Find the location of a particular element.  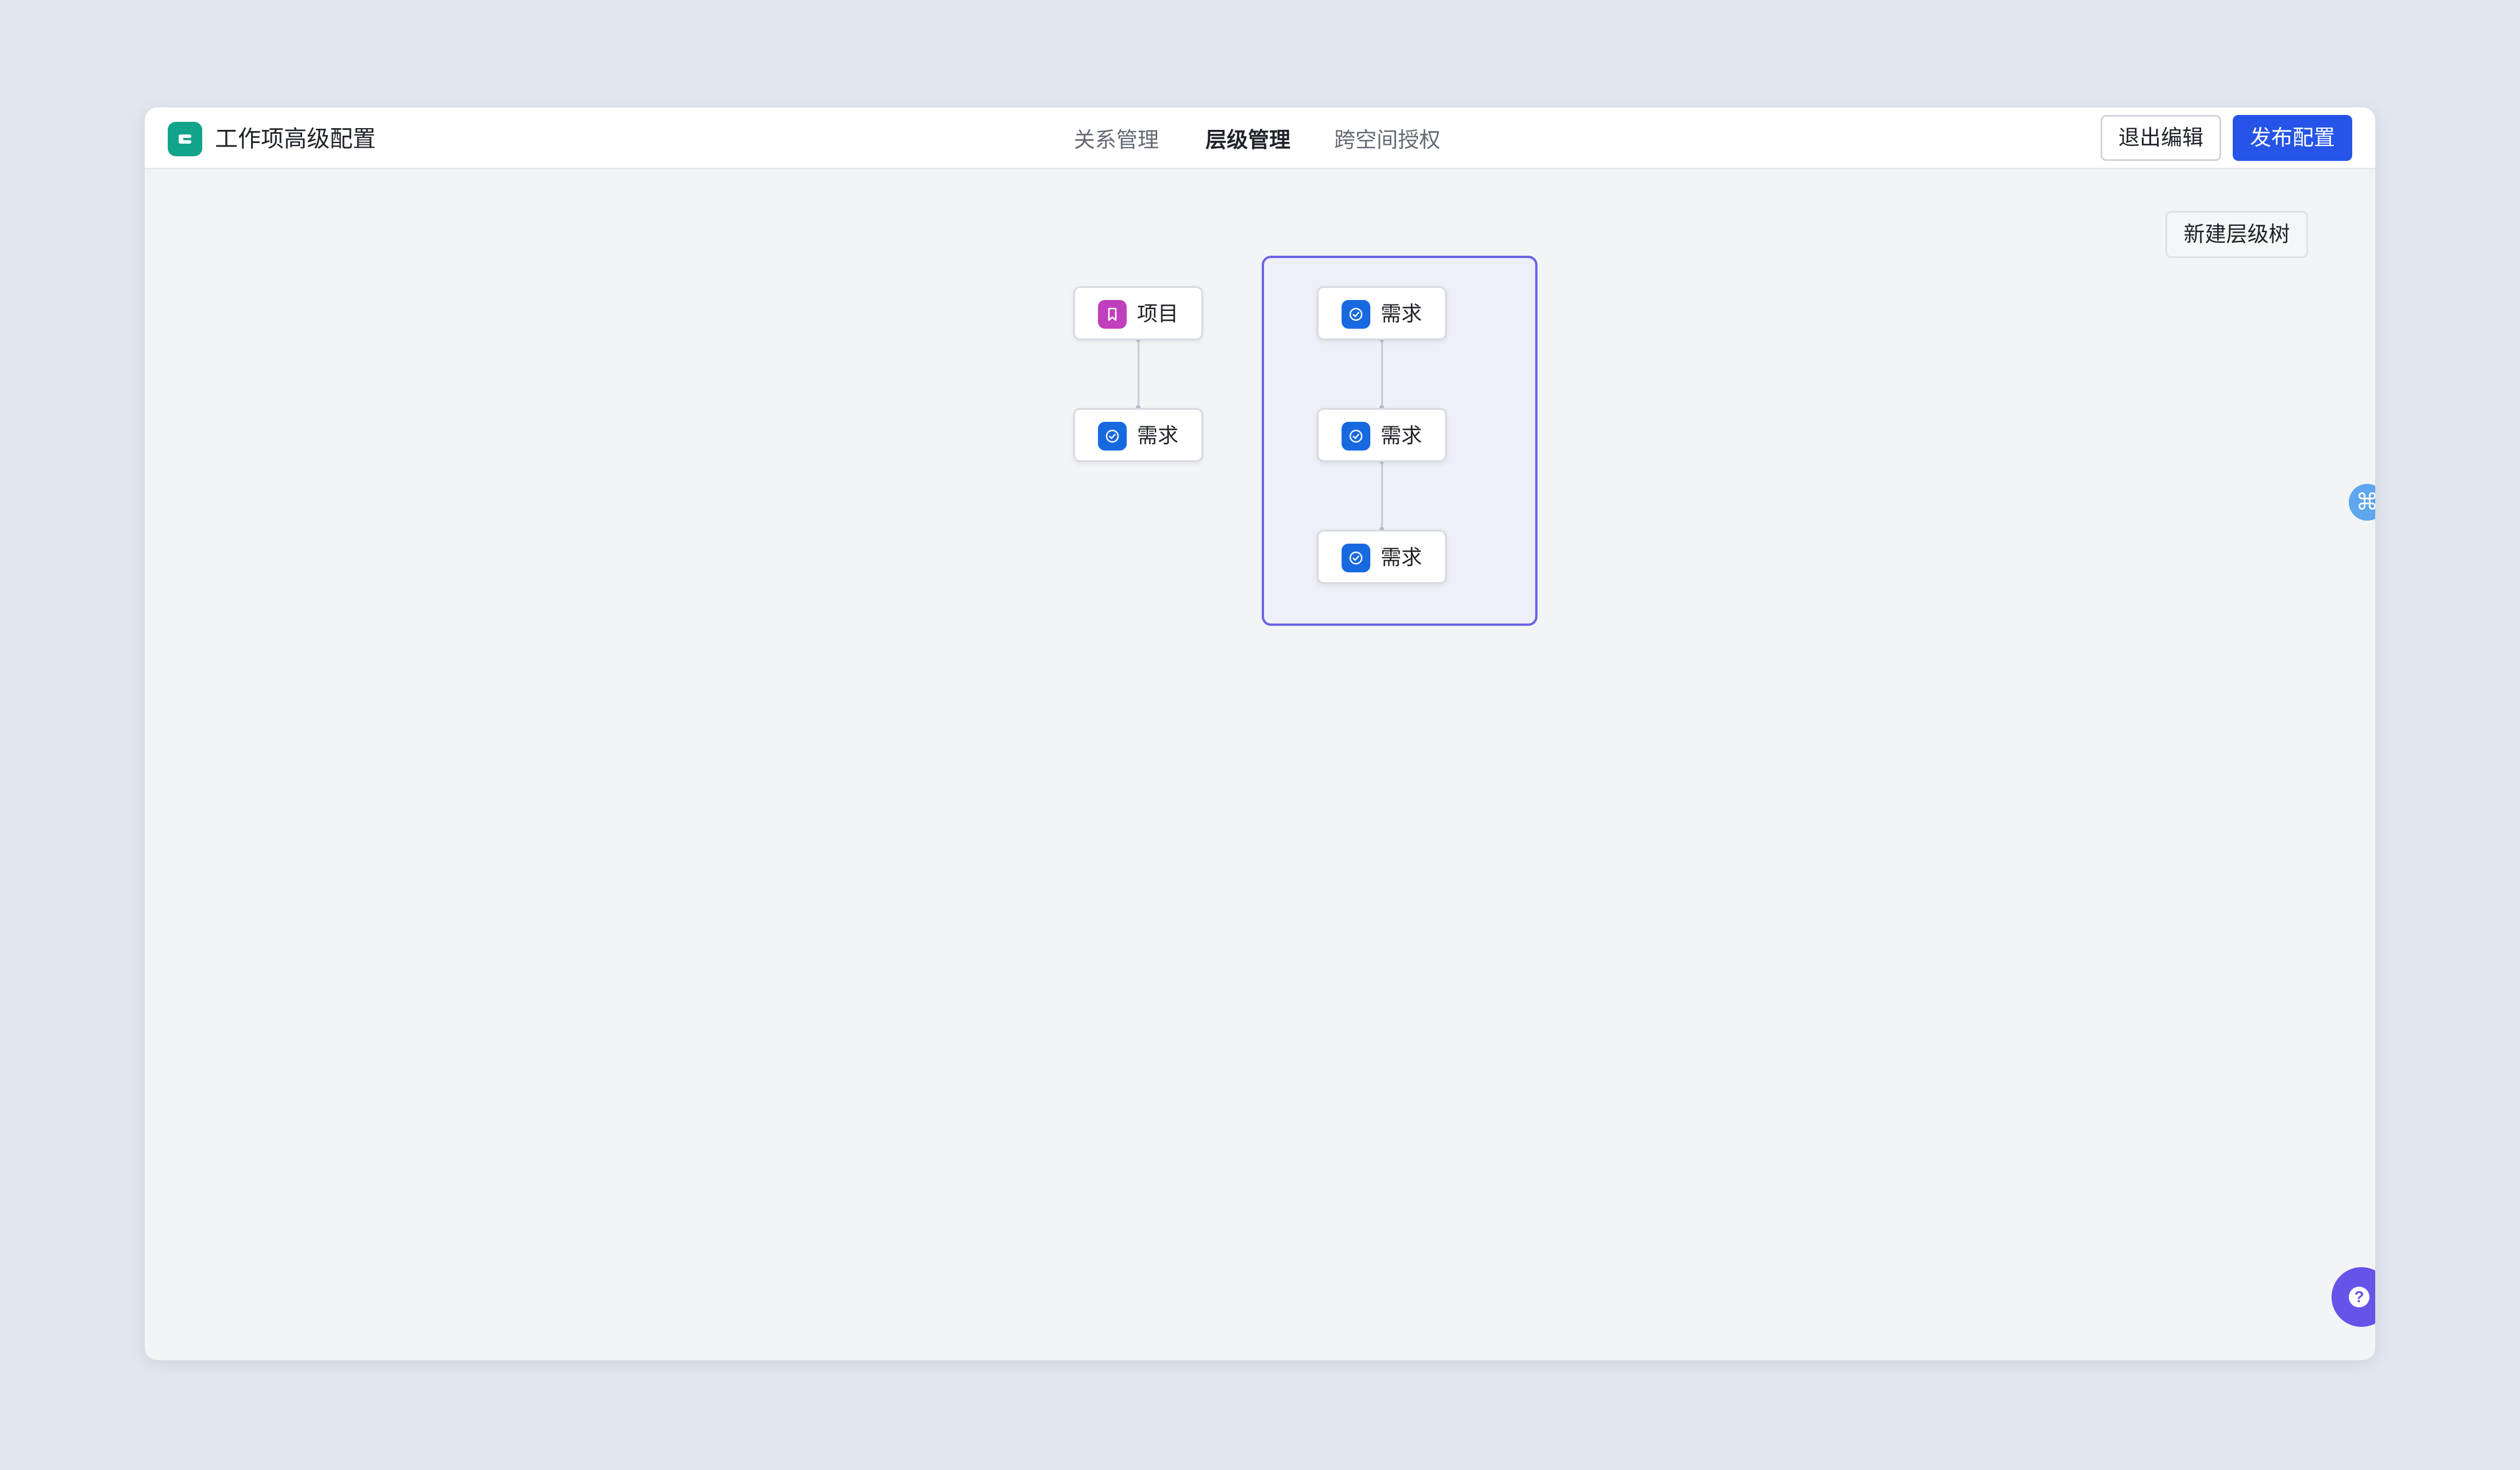

tab-hierarchy-management: 层级管理 is located at coordinates (1248, 140).